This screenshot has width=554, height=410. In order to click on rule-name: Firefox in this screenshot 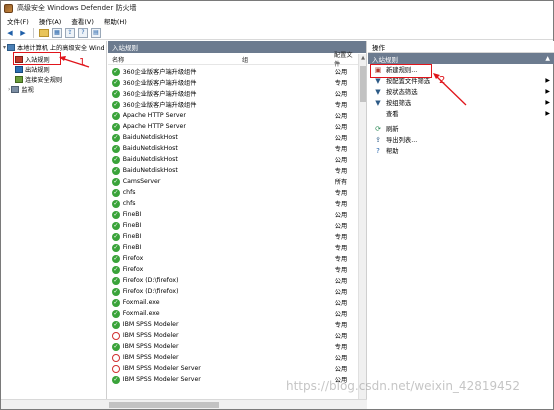, I will do `click(133, 269)`.